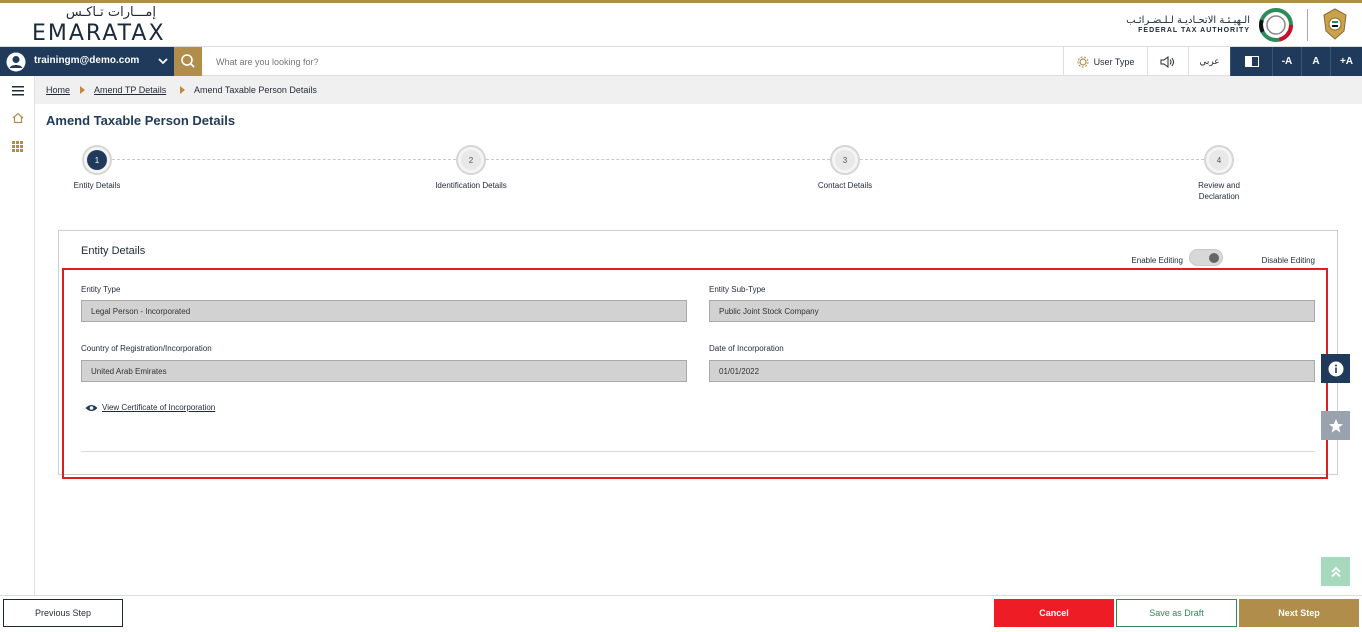 Image resolution: width=1362 pixels, height=632 pixels. I want to click on top-toolbar: trainingm@demo.com User Type عربي, so click(681, 61).